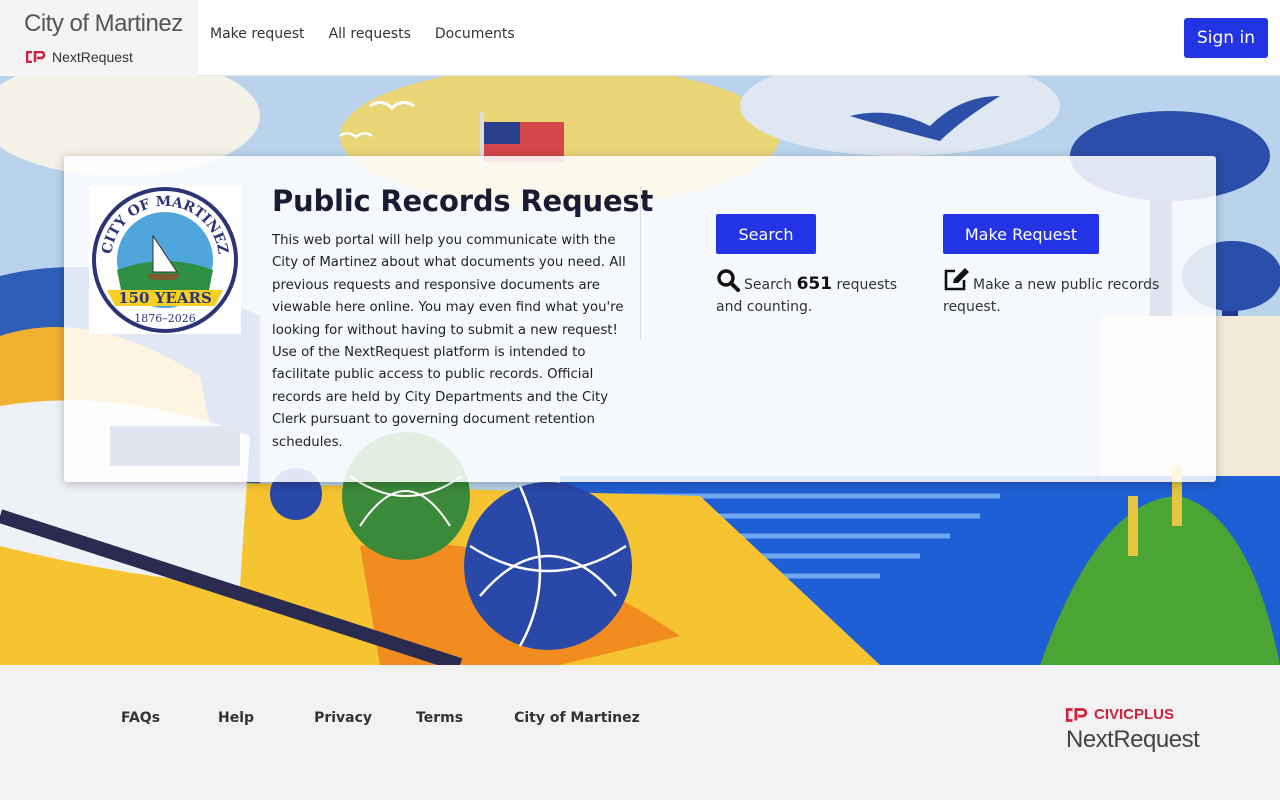 The height and width of the screenshot is (800, 1280). I want to click on nextrequest-brand: NextRequest, so click(79, 57).